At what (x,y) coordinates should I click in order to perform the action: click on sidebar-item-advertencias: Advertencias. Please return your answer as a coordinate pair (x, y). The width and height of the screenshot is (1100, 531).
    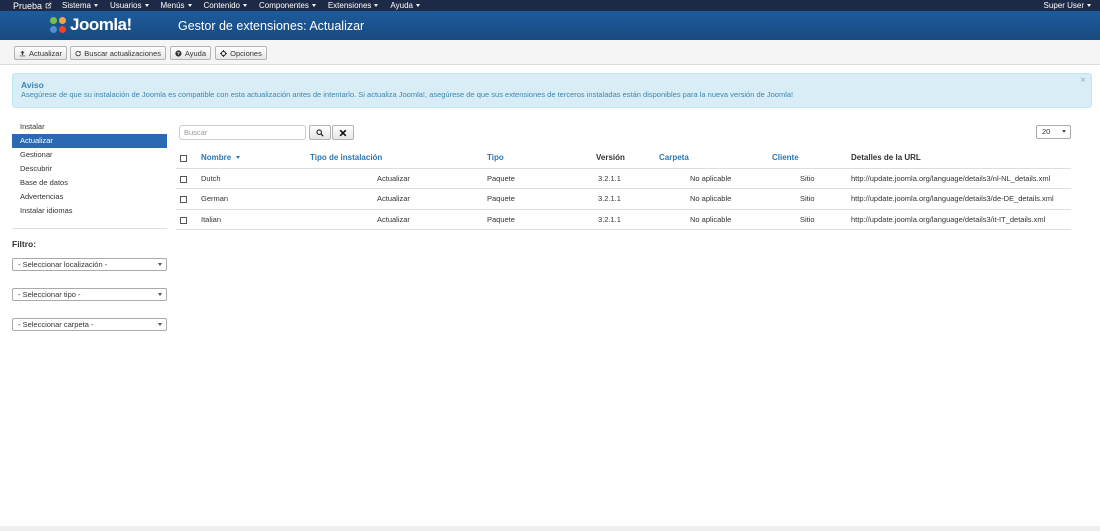
    Looking at the image, I should click on (89, 197).